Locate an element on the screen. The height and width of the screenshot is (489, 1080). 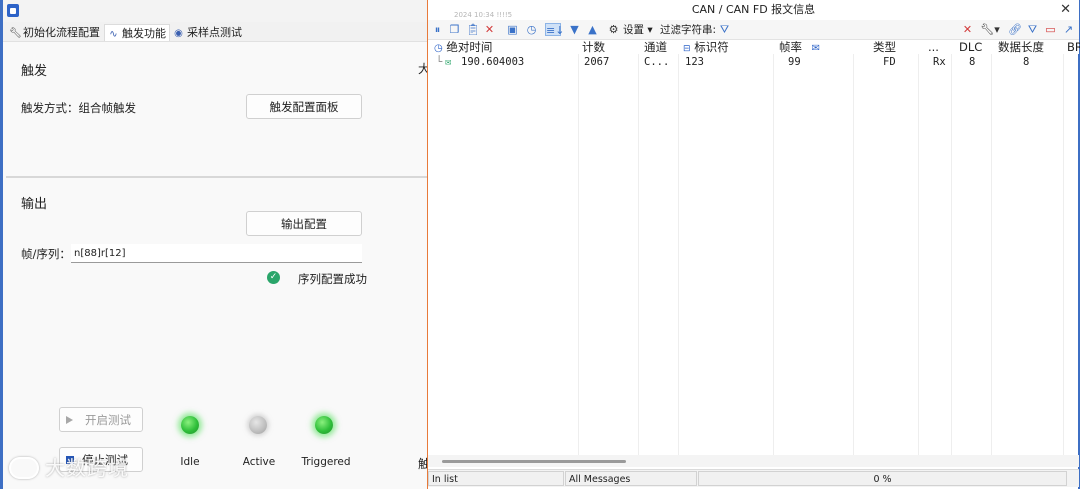
col-br: BR is located at coordinates (1073, 47).